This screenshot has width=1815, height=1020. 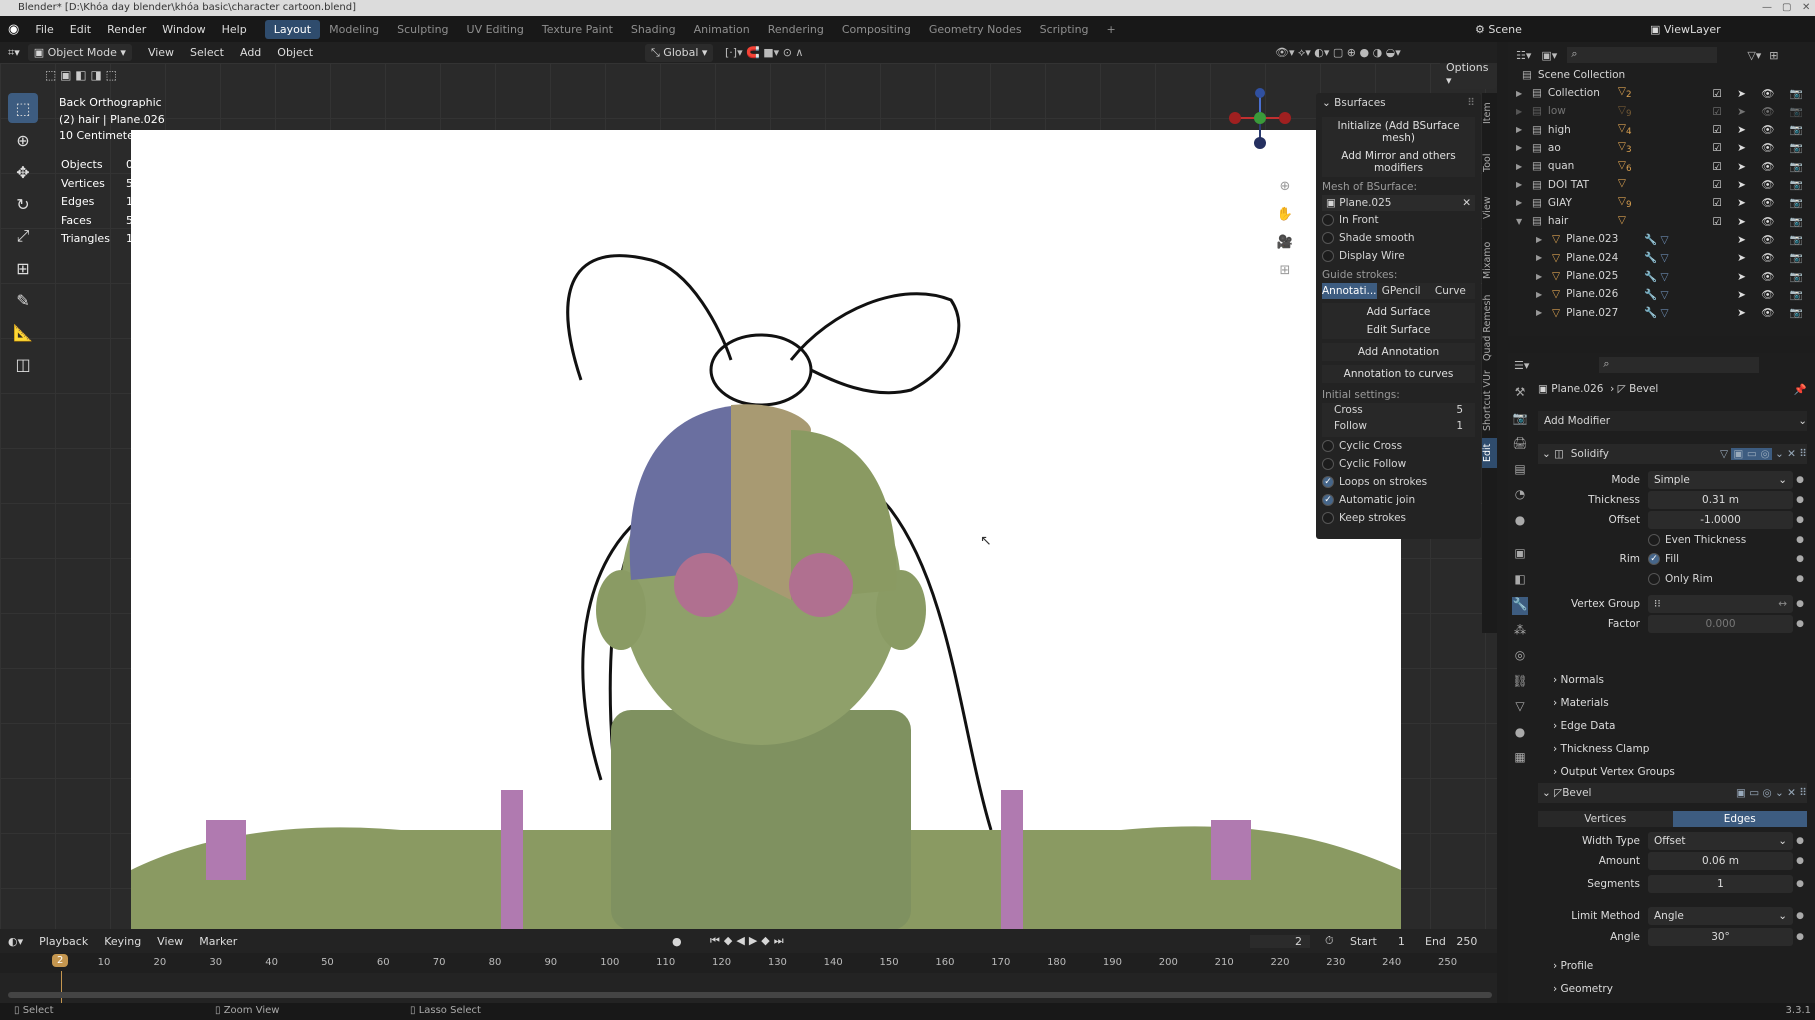 What do you see at coordinates (14, 53) in the screenshot?
I see `editor-type-icon: ⌗▾` at bounding box center [14, 53].